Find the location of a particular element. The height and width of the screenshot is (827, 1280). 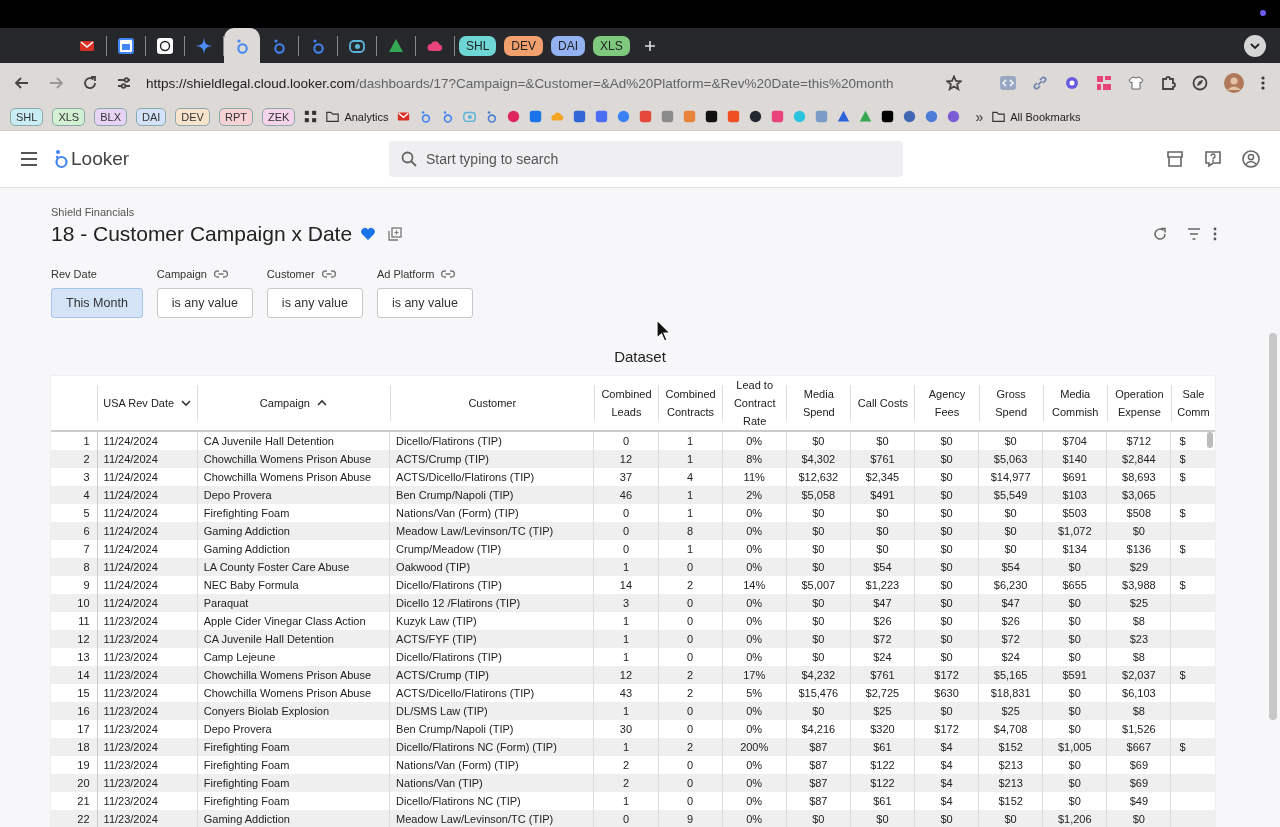

column-header: Agency Fees is located at coordinates (947, 403).